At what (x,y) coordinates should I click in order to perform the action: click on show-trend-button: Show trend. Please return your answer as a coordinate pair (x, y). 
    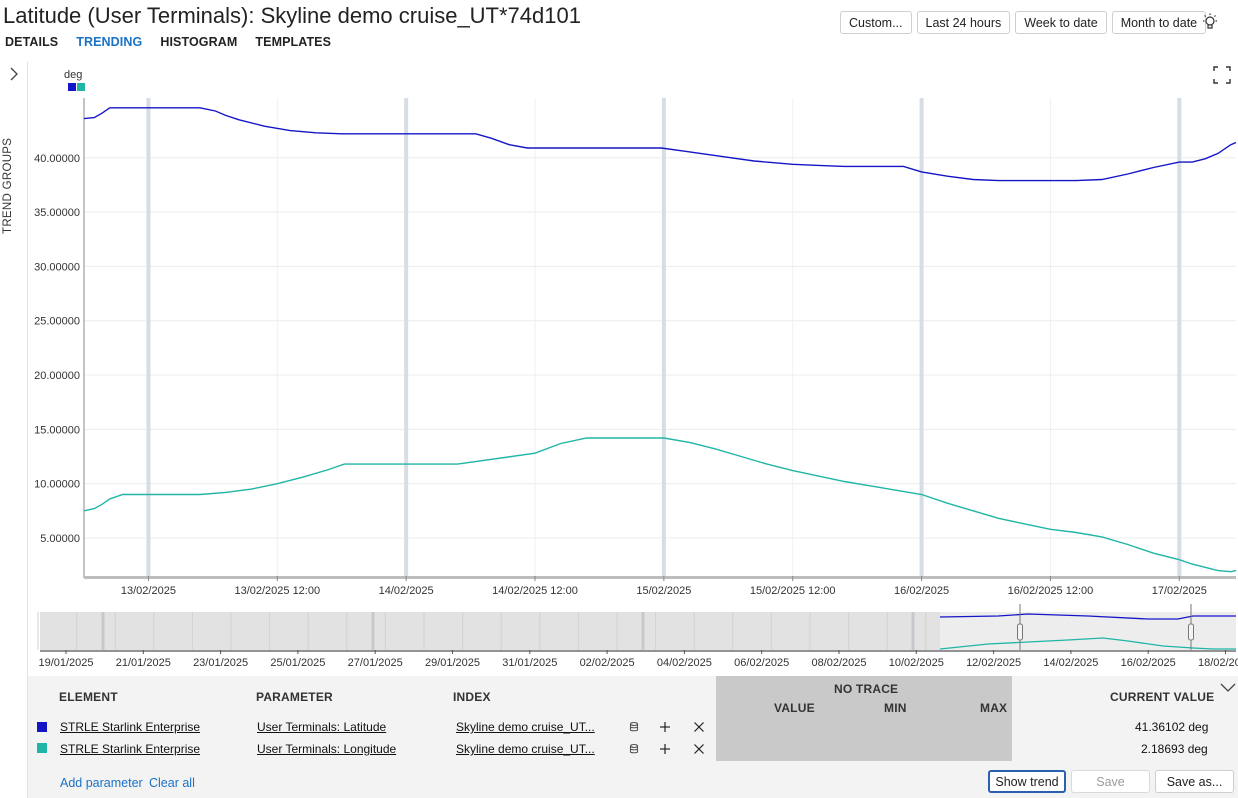
    Looking at the image, I should click on (1027, 781).